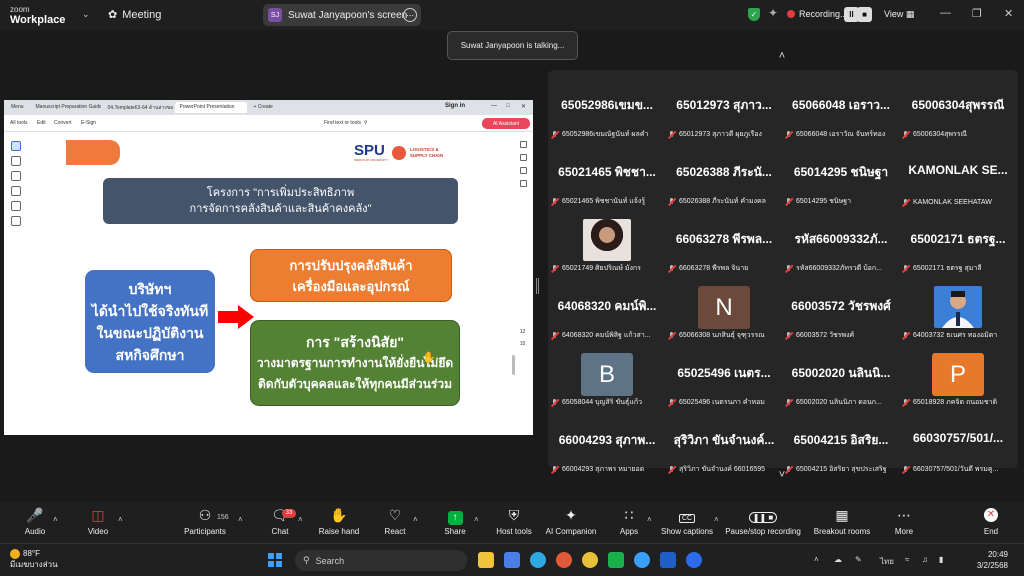  Describe the element at coordinates (958, 312) in the screenshot. I see `participant-tile: 64003732 ธเนศร ทองอมิตา` at that location.